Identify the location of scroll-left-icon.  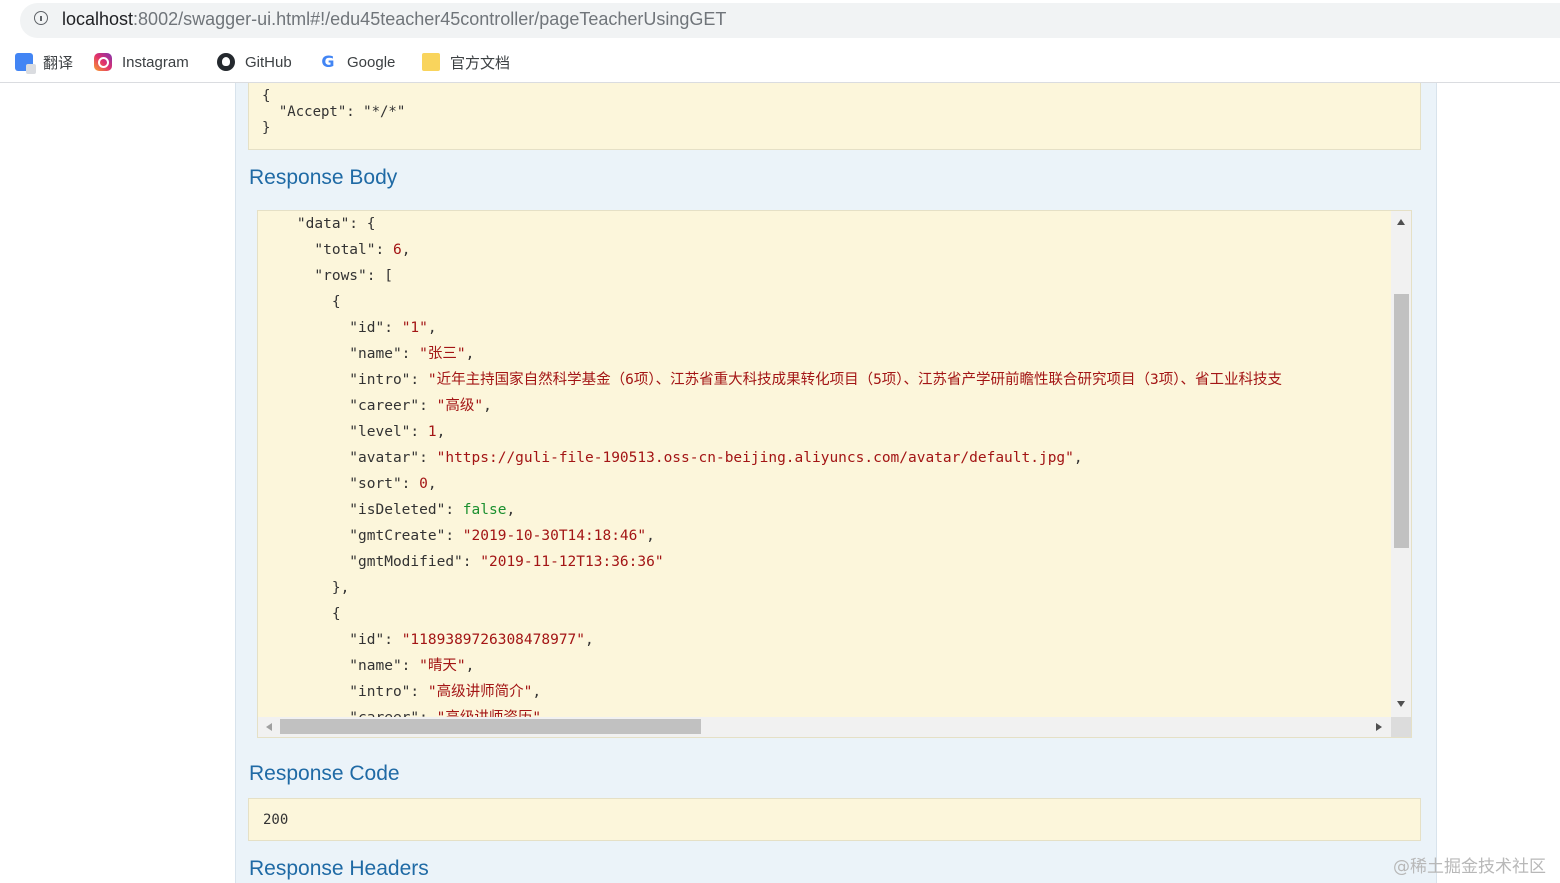
(269, 727).